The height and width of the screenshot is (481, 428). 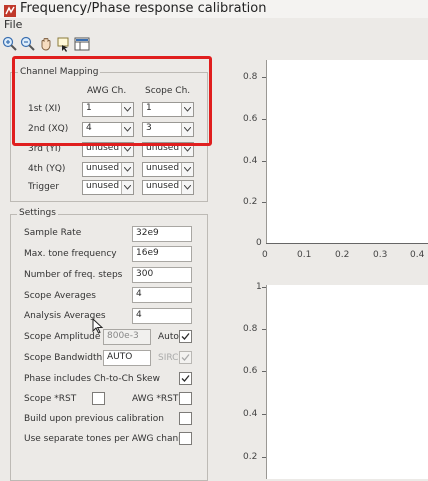 What do you see at coordinates (380, 255) in the screenshot?
I see `top-x-tick: 0.3` at bounding box center [380, 255].